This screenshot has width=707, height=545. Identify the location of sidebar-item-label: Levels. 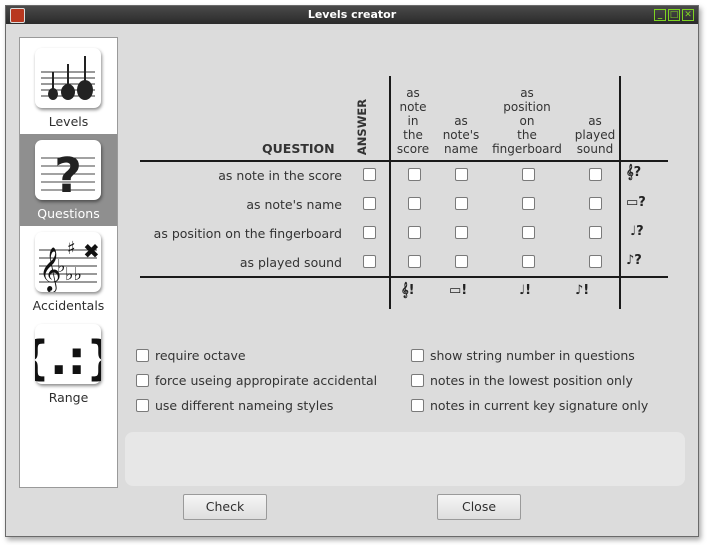
(68, 121).